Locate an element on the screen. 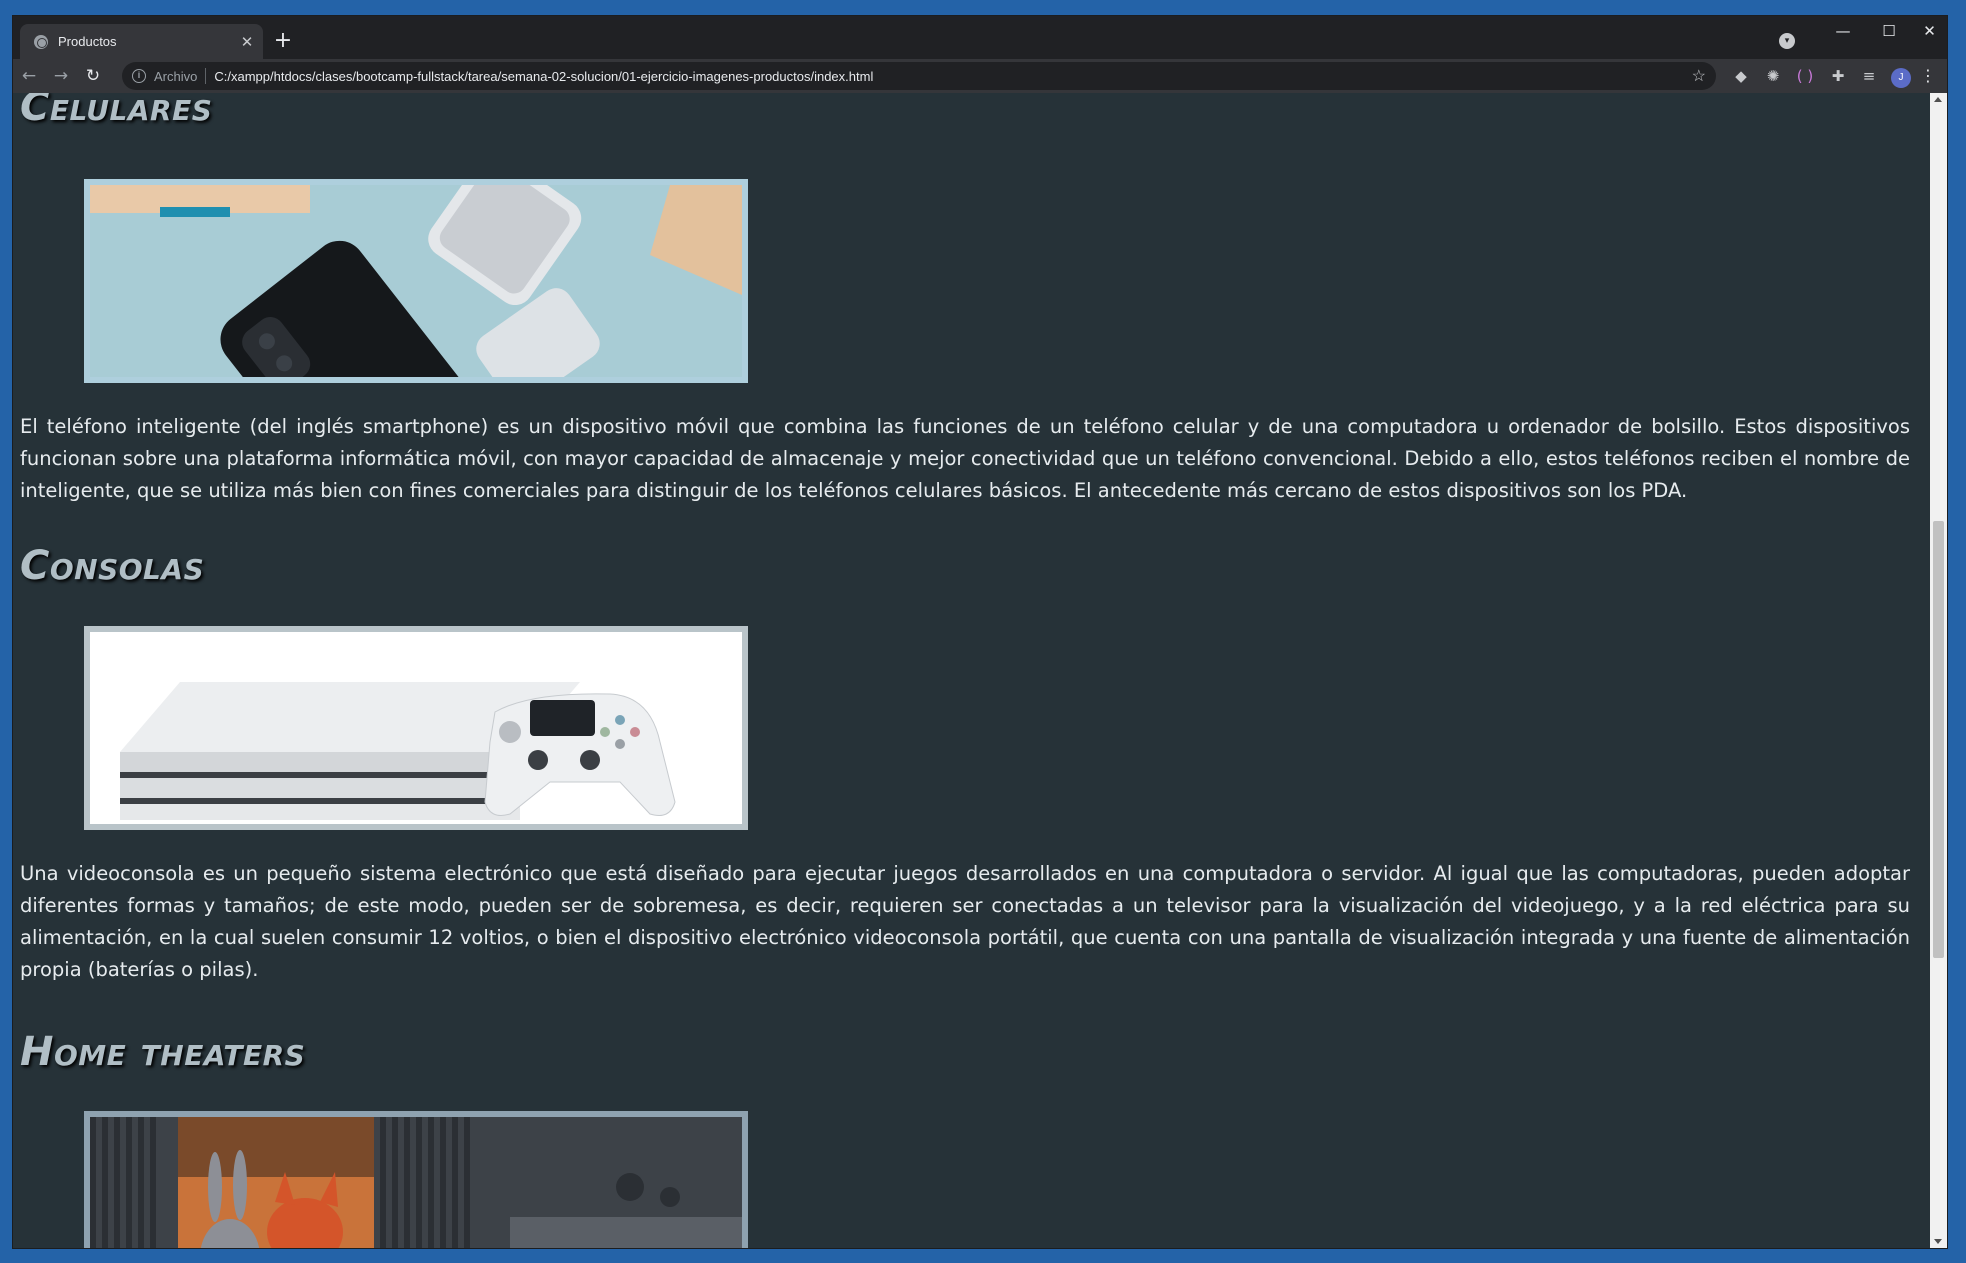 The height and width of the screenshot is (1263, 1966). product-image-consolas is located at coordinates (416, 728).